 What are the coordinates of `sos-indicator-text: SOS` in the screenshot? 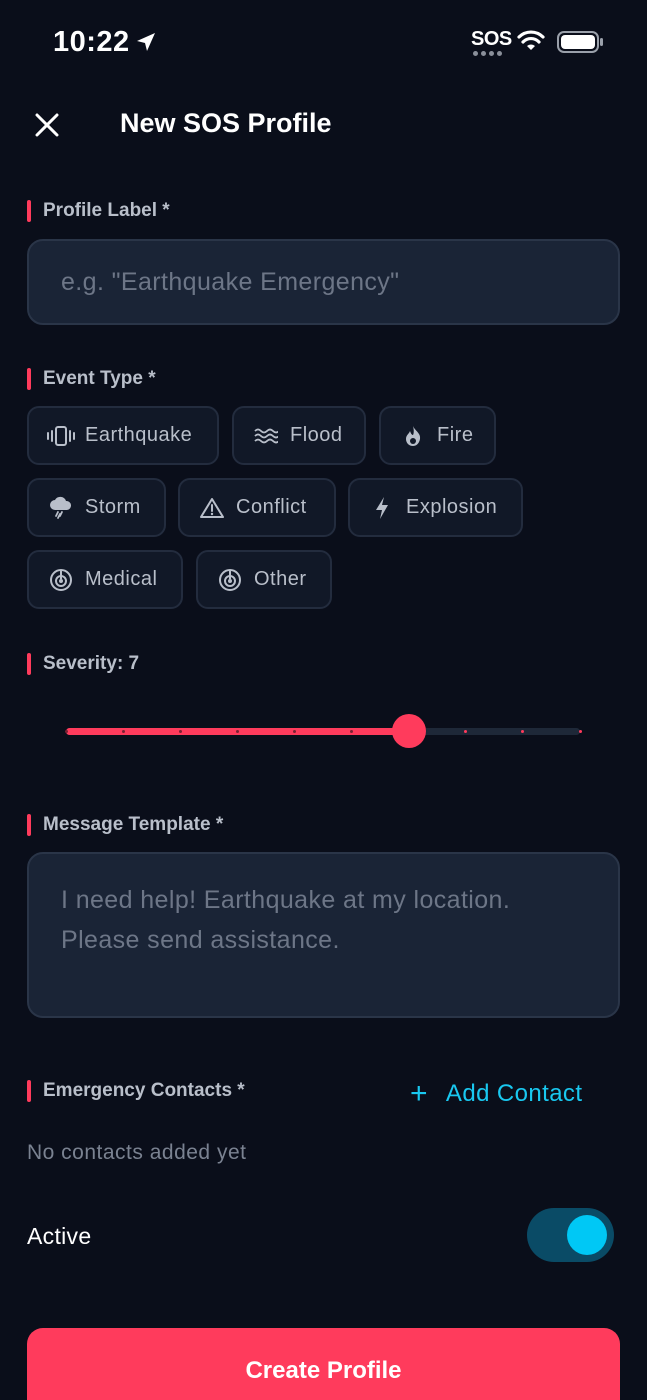 It's located at (491, 39).